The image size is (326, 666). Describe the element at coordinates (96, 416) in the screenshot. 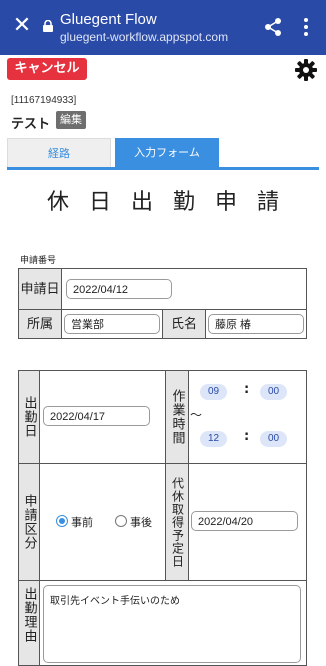

I see `work-date-input: 2022/04/17` at that location.